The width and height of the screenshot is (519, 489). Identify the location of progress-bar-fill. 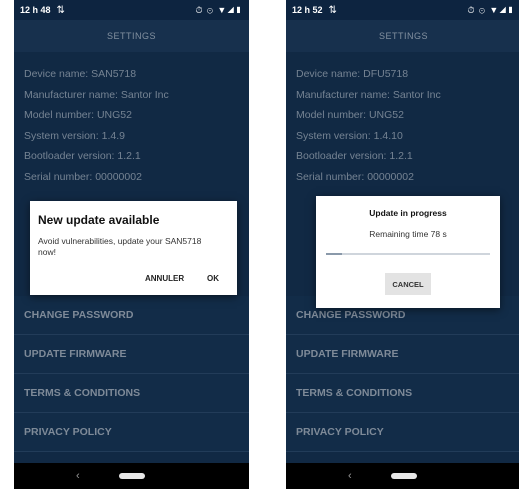
(334, 254).